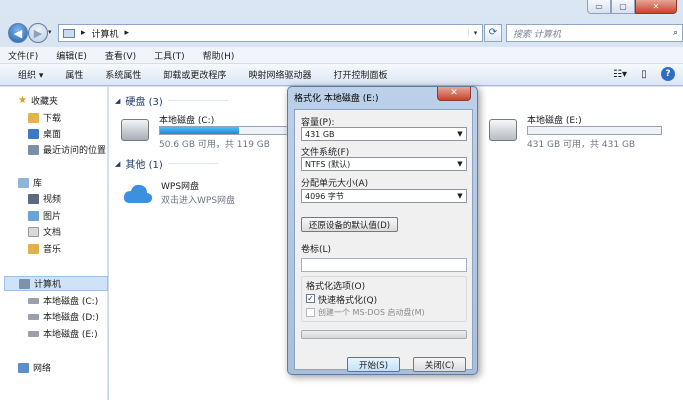  Describe the element at coordinates (120, 55) in the screenshot. I see `menu-view: 查看(V)` at that location.